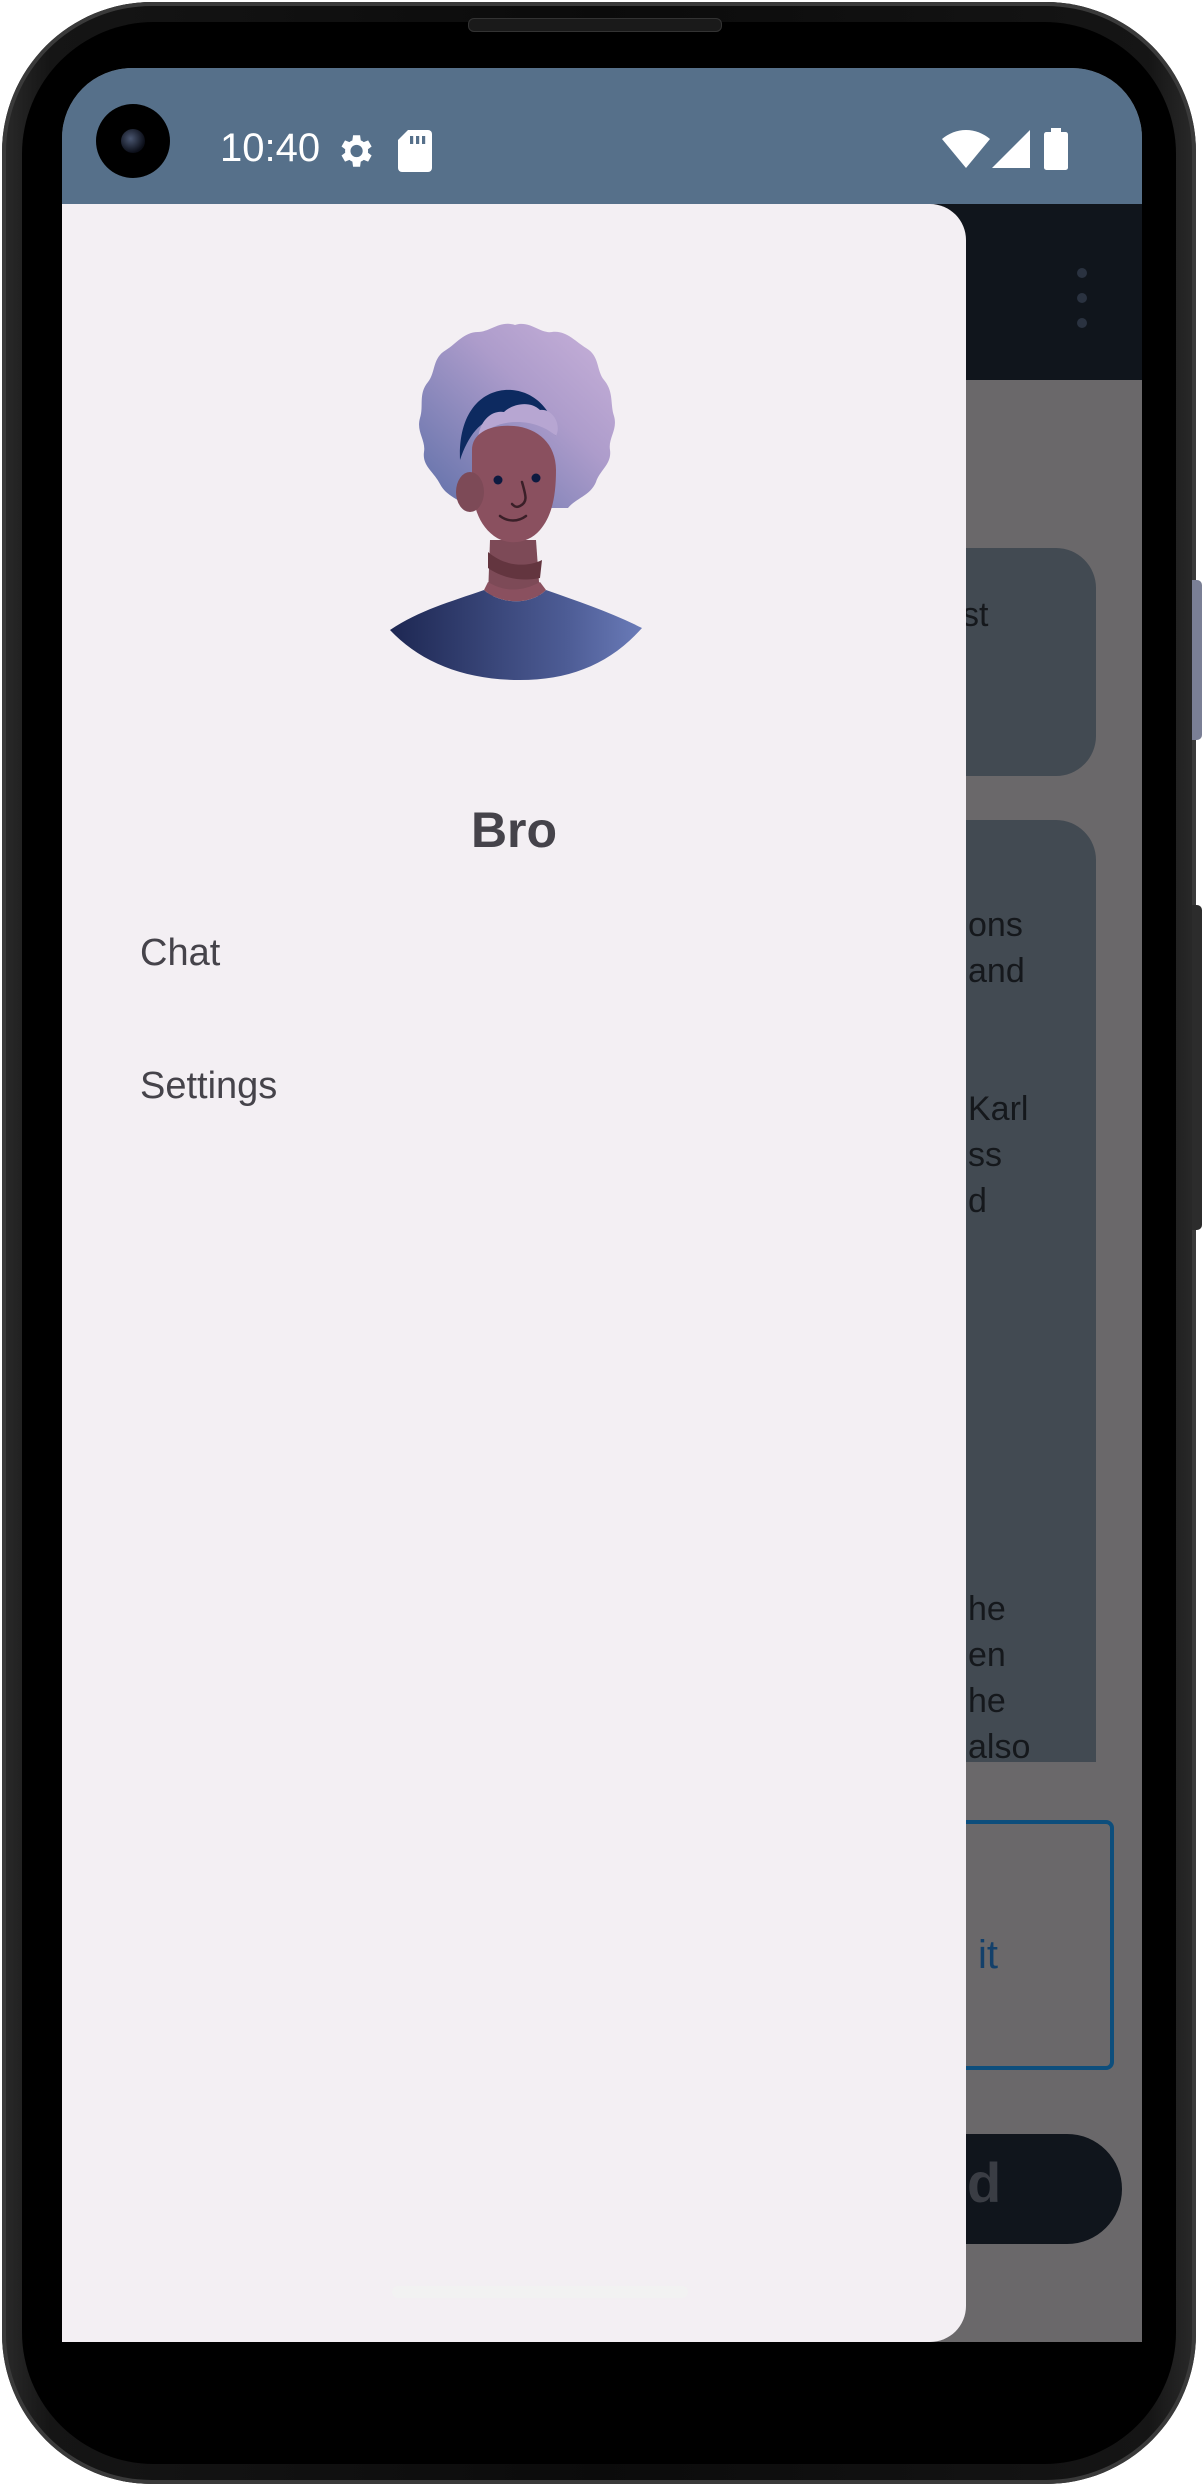 Image resolution: width=1204 pixels, height=2491 pixels. I want to click on earpiece-speaker, so click(595, 25).